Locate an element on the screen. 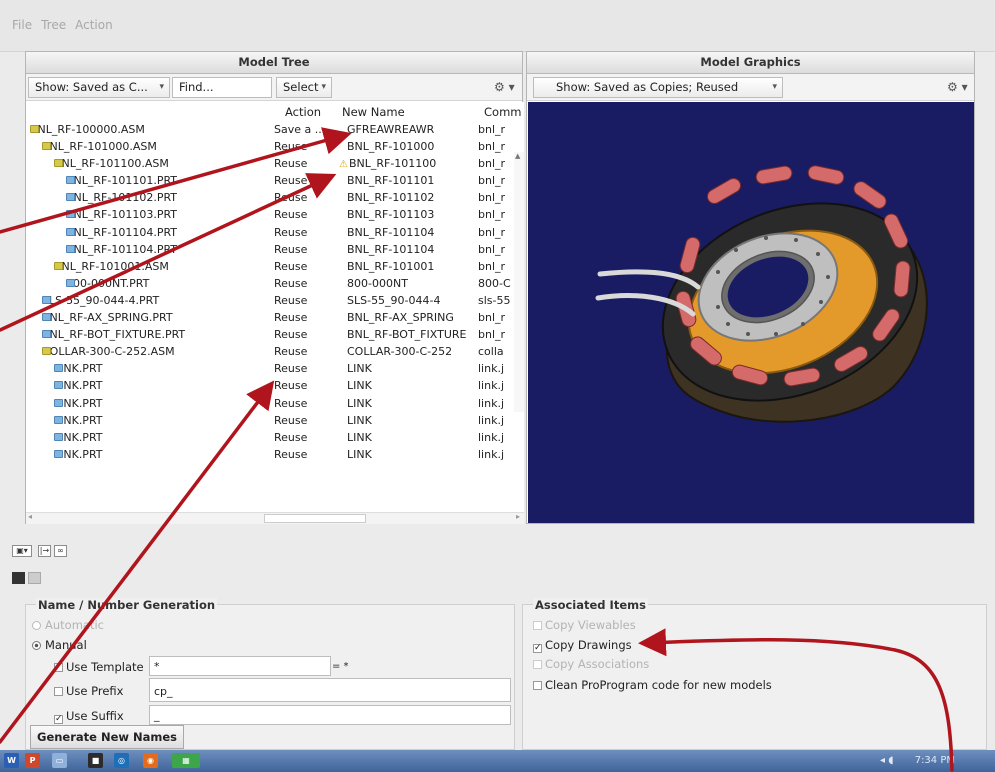 Image resolution: width=995 pixels, height=772 pixels. window-icon: ▭ is located at coordinates (59, 760).